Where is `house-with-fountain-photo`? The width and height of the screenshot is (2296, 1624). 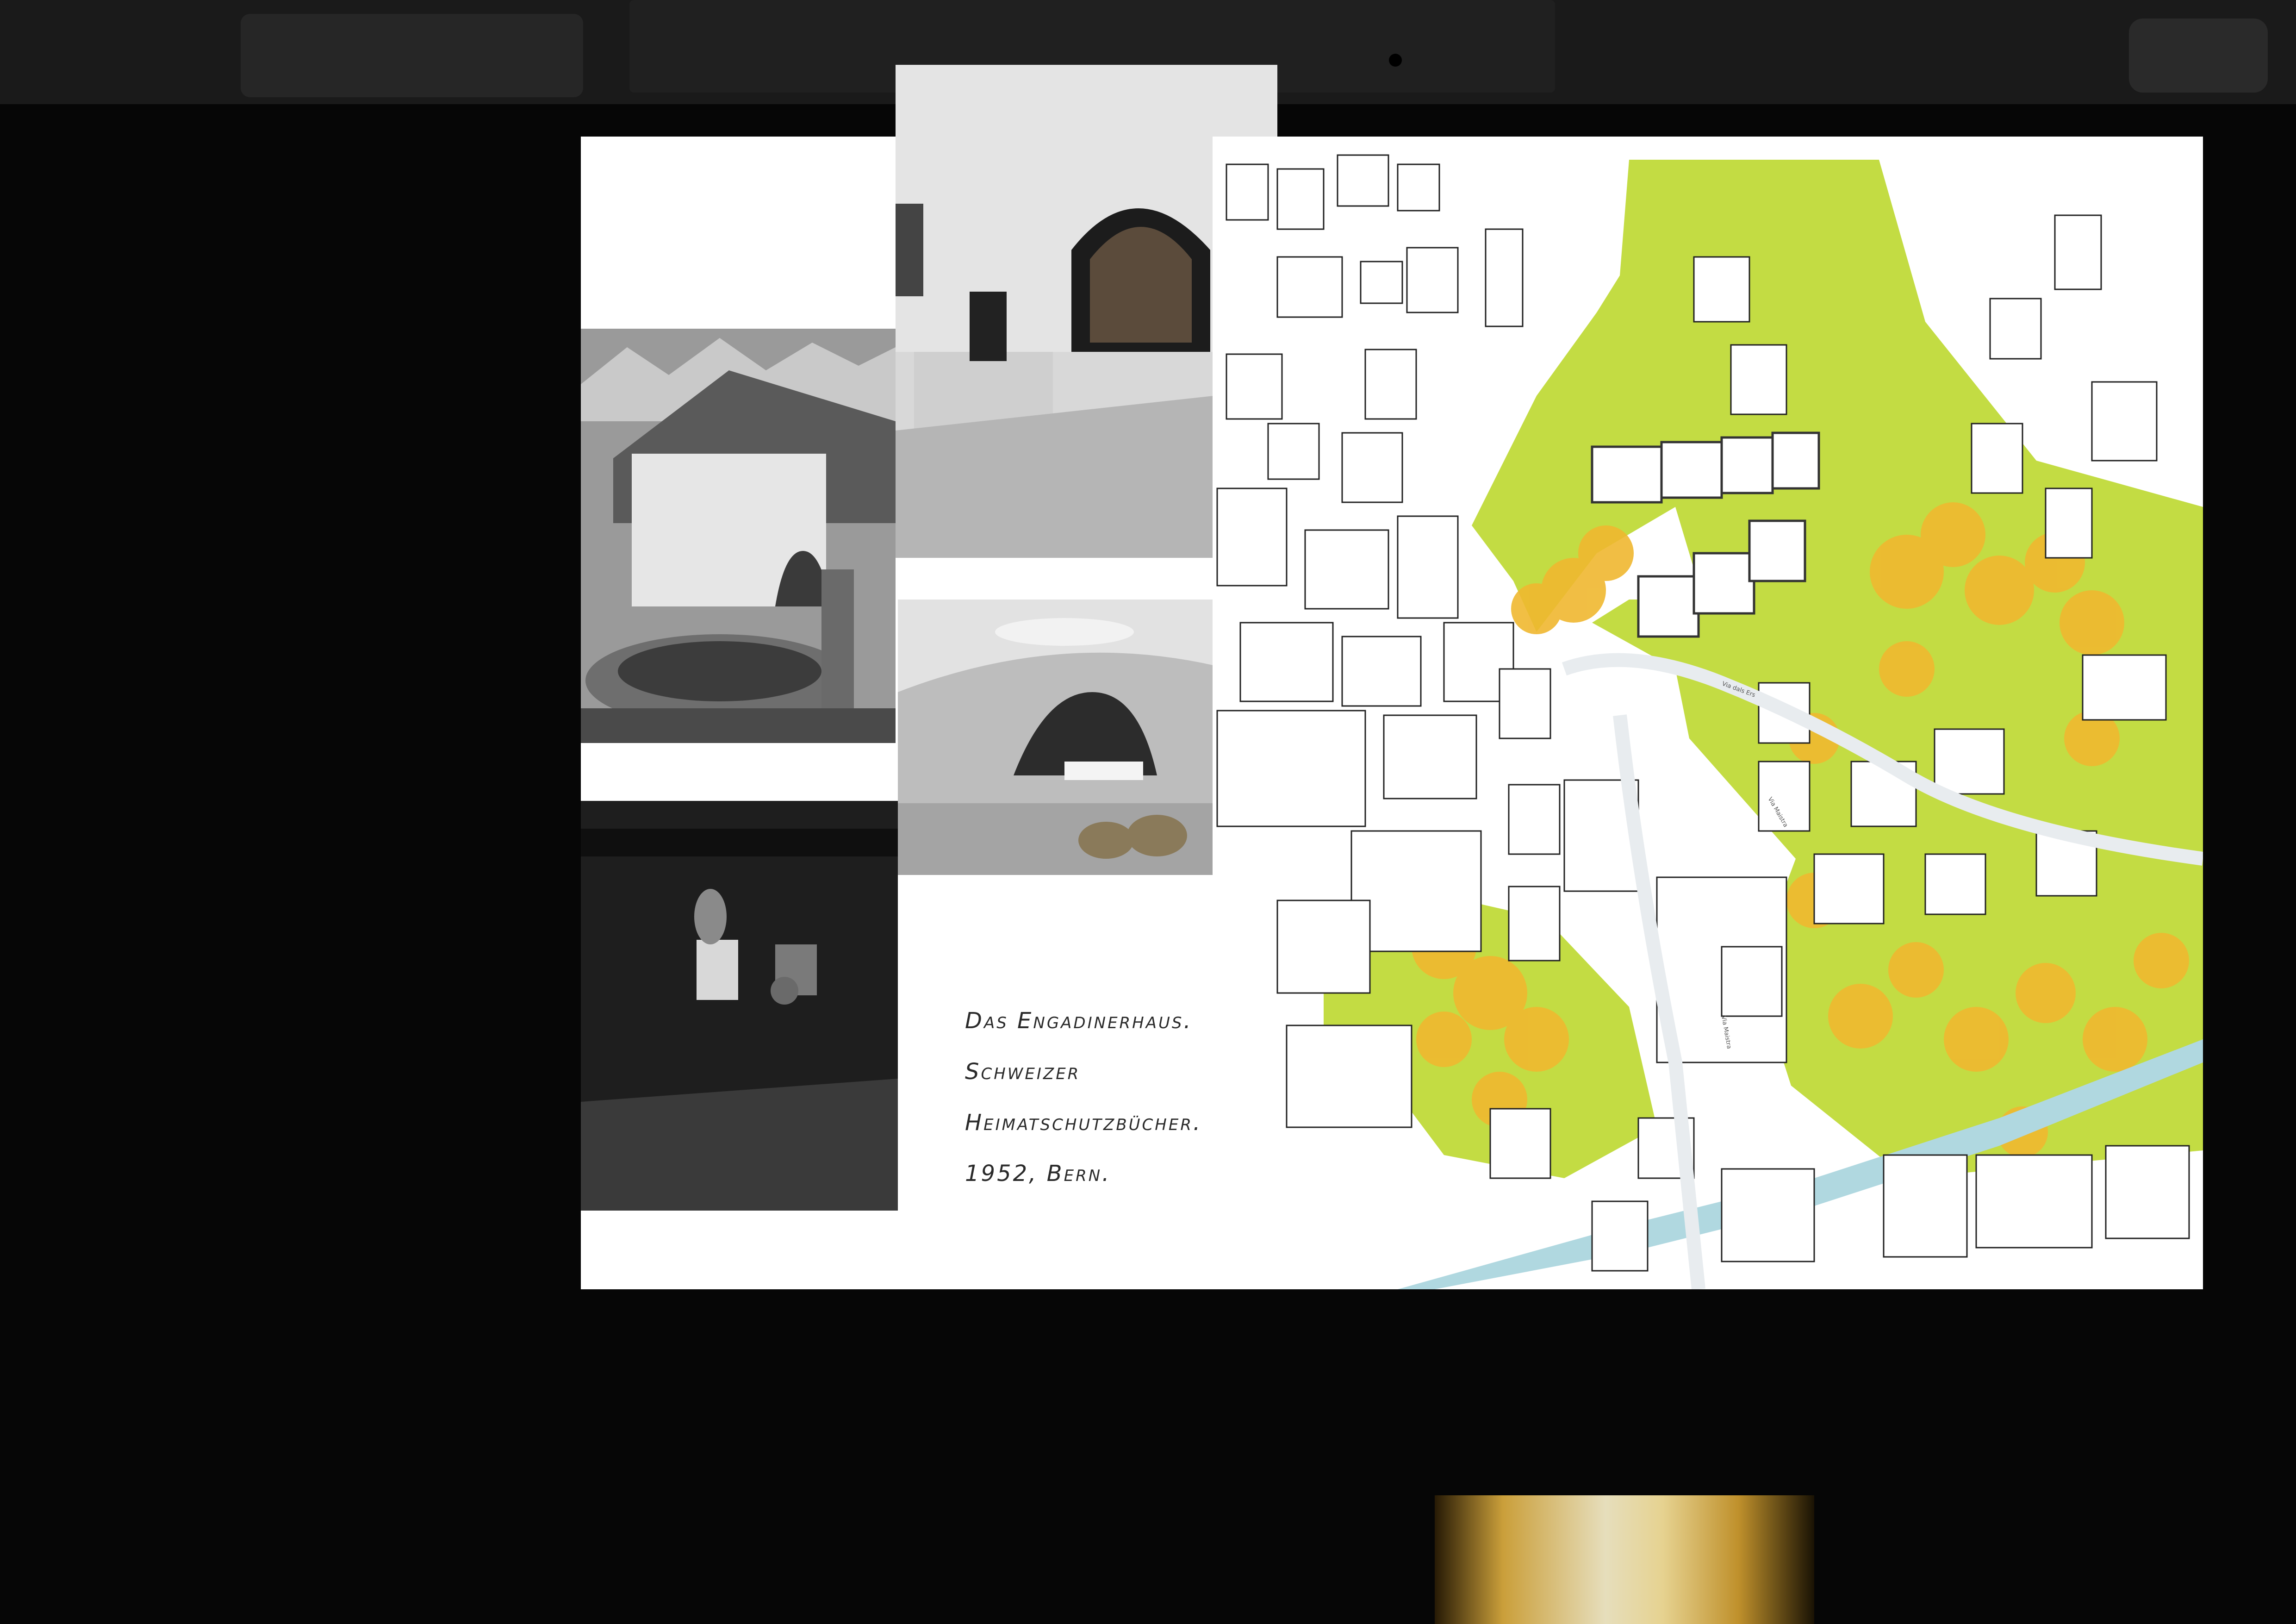 house-with-fountain-photo is located at coordinates (738, 536).